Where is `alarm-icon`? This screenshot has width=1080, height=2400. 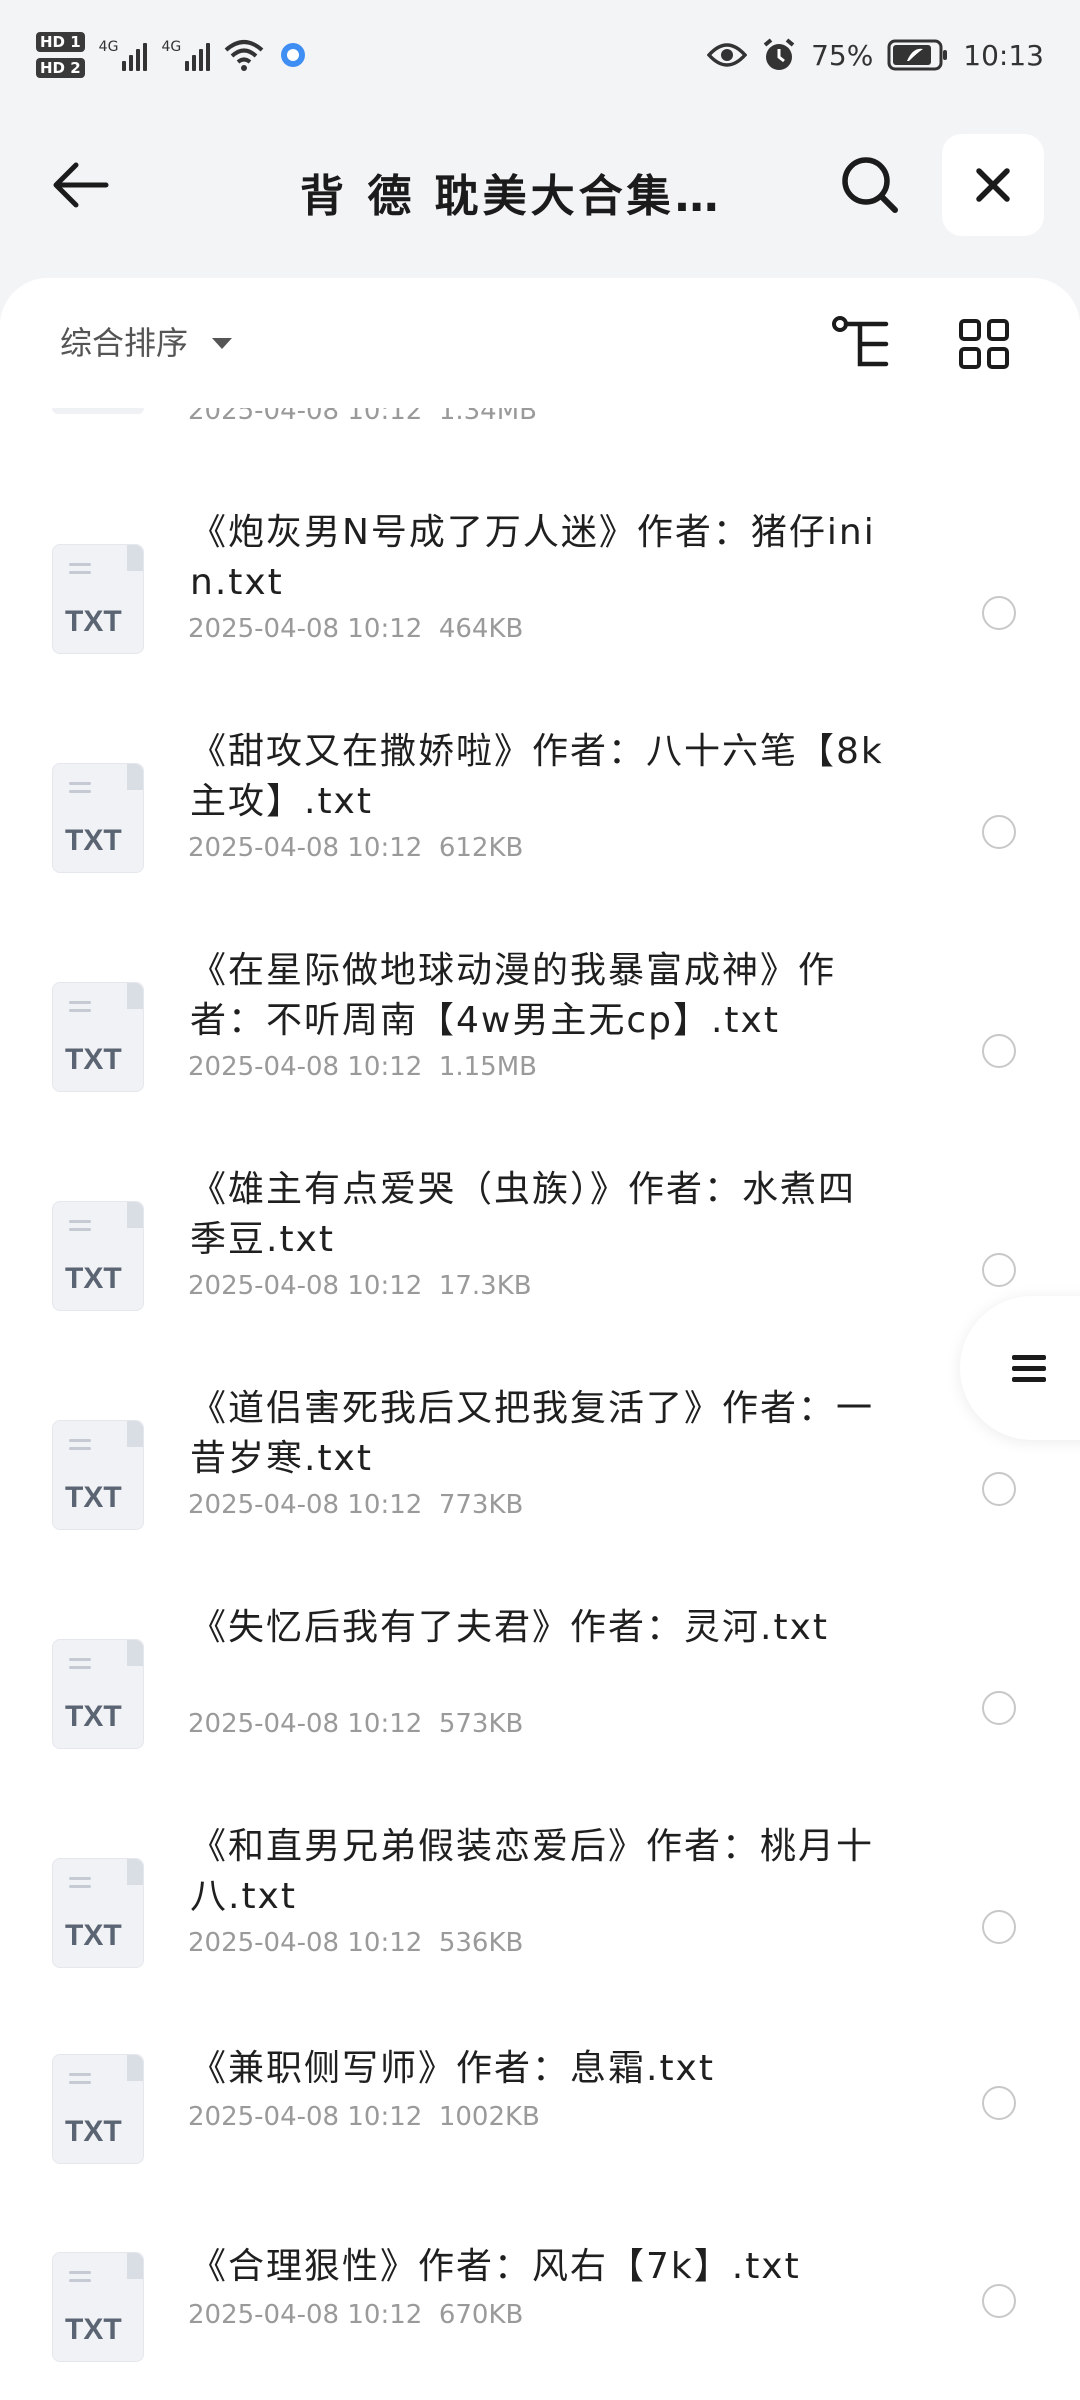
alarm-icon is located at coordinates (779, 54).